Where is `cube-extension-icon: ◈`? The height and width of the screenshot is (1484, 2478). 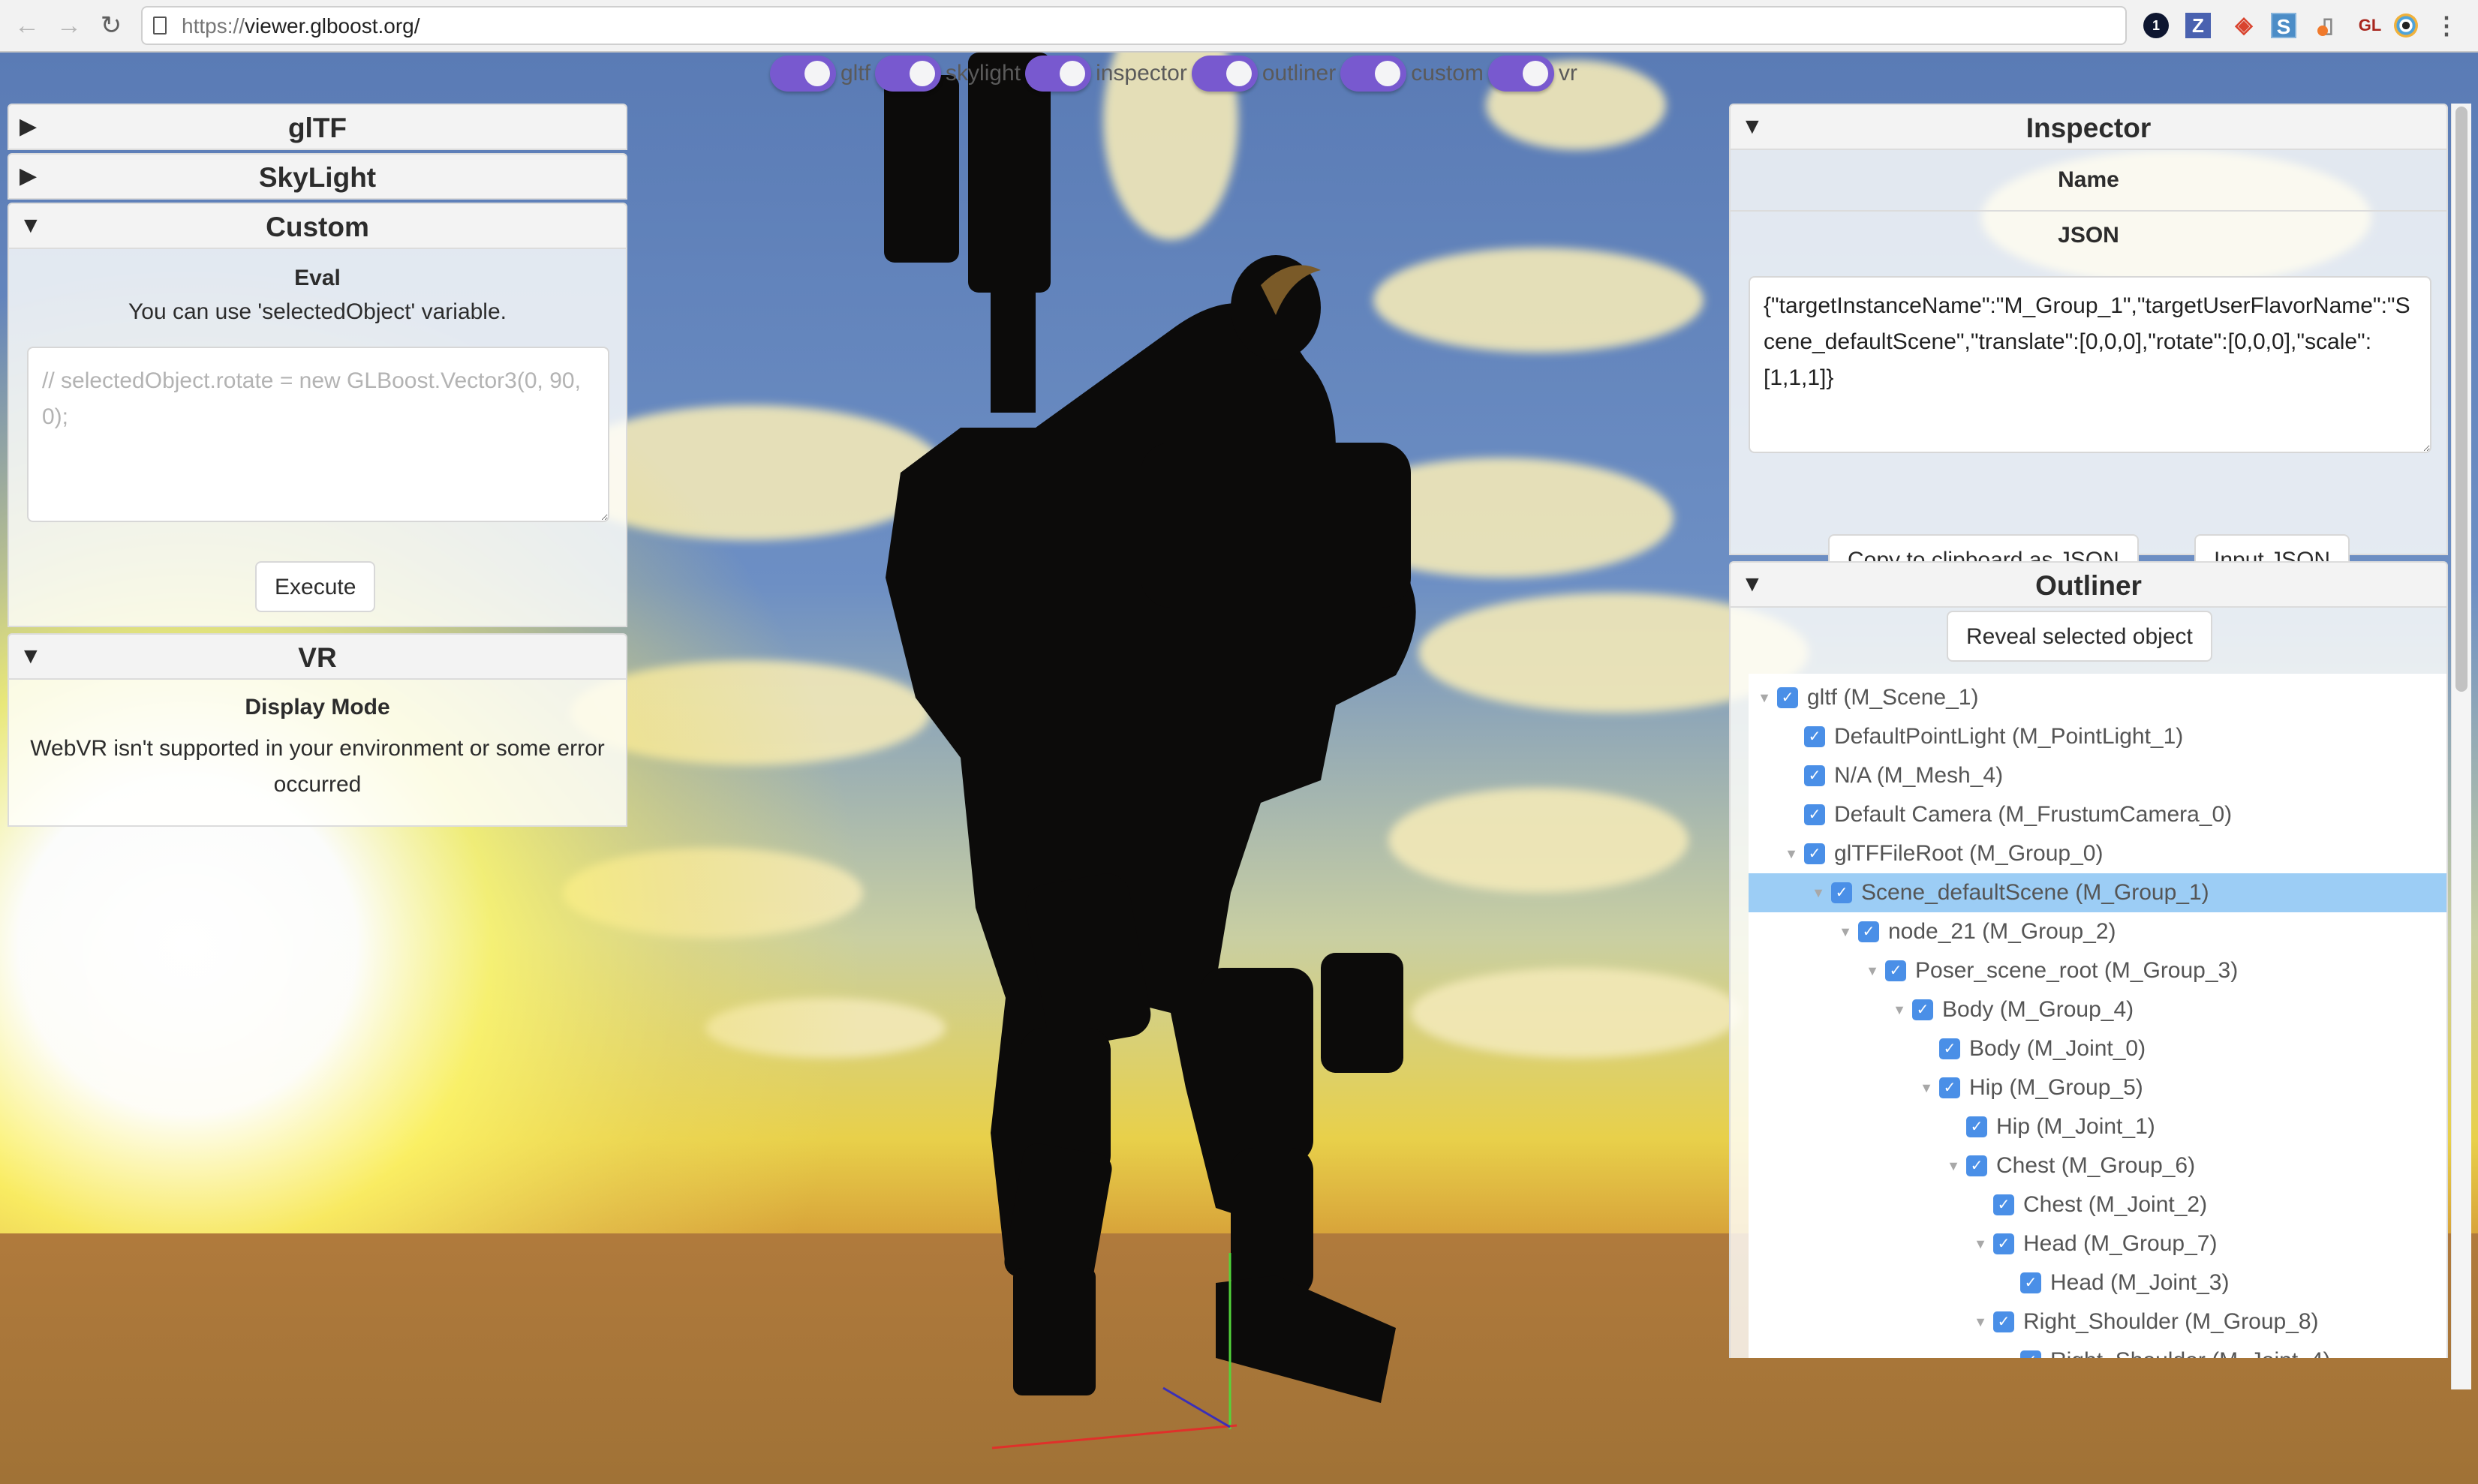 cube-extension-icon: ◈ is located at coordinates (2244, 26).